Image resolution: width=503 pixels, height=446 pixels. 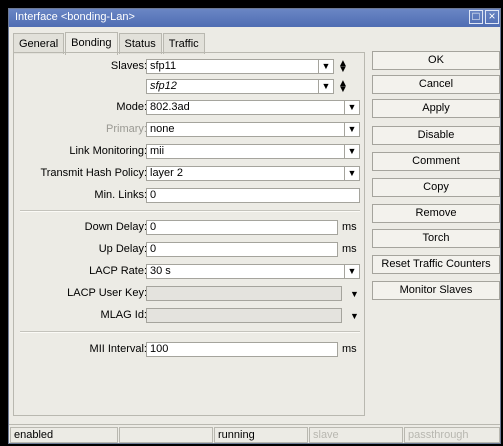 What do you see at coordinates (163, 86) in the screenshot?
I see `slave-value-2: sfp12` at bounding box center [163, 86].